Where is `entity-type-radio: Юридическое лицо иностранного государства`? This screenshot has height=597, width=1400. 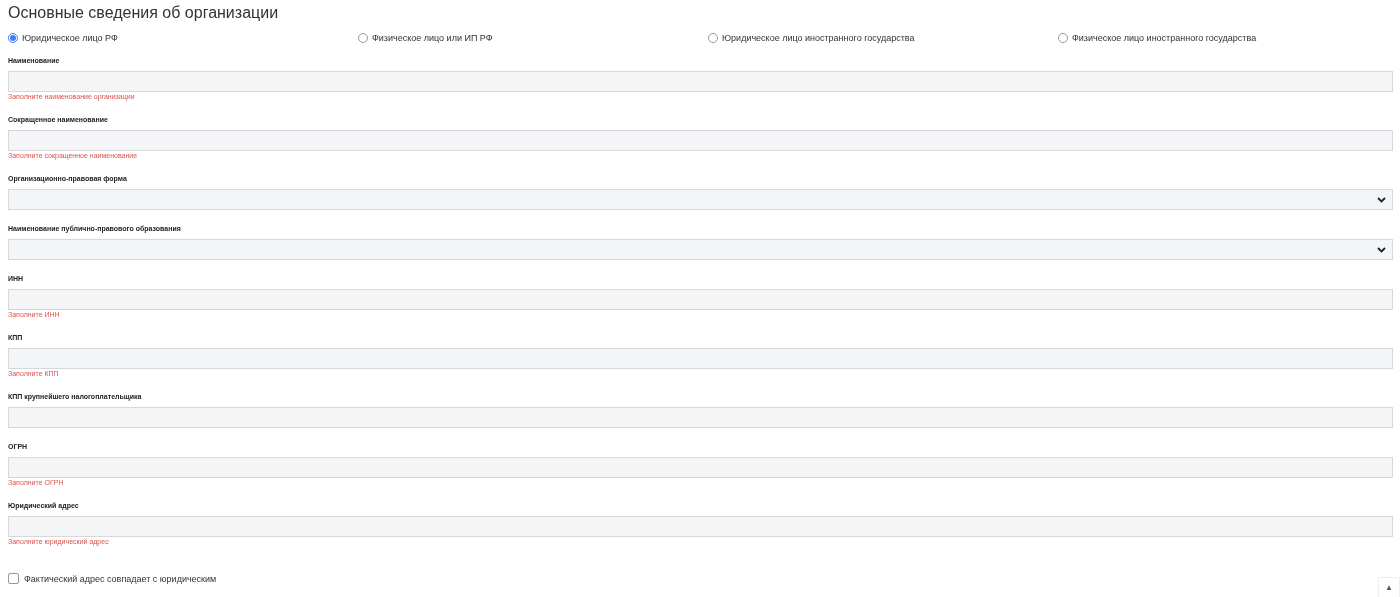
entity-type-radio: Юридическое лицо иностранного государства is located at coordinates (811, 38).